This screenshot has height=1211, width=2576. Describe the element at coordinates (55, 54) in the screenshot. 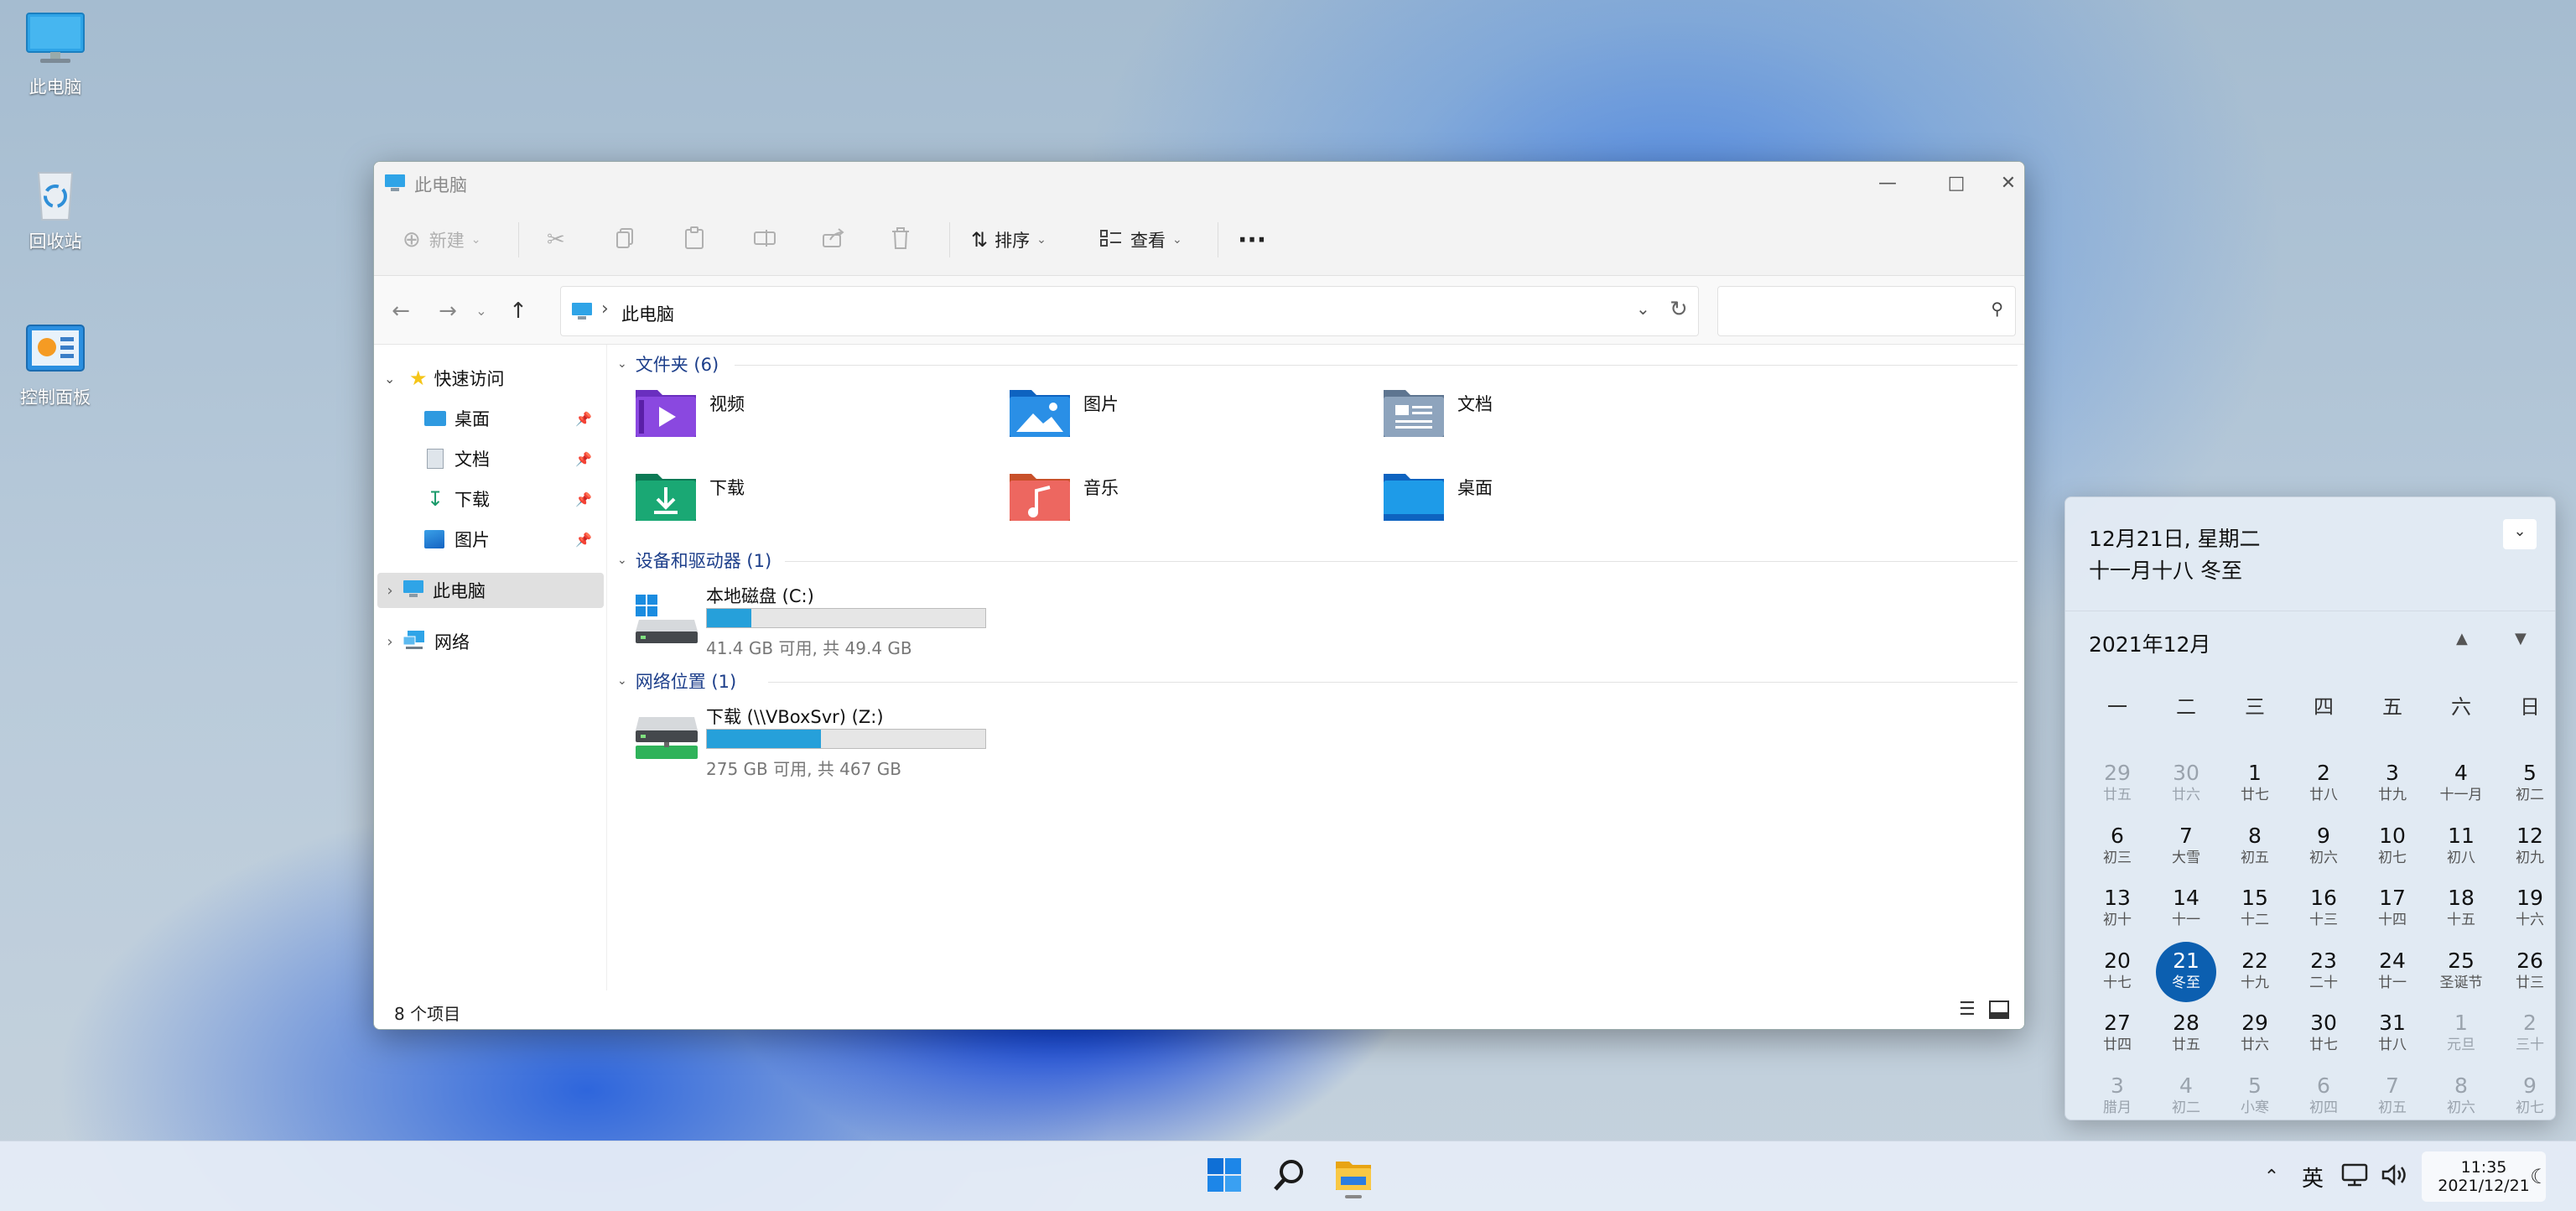

I see `desktop-icon-this-pc: 此电脑` at that location.